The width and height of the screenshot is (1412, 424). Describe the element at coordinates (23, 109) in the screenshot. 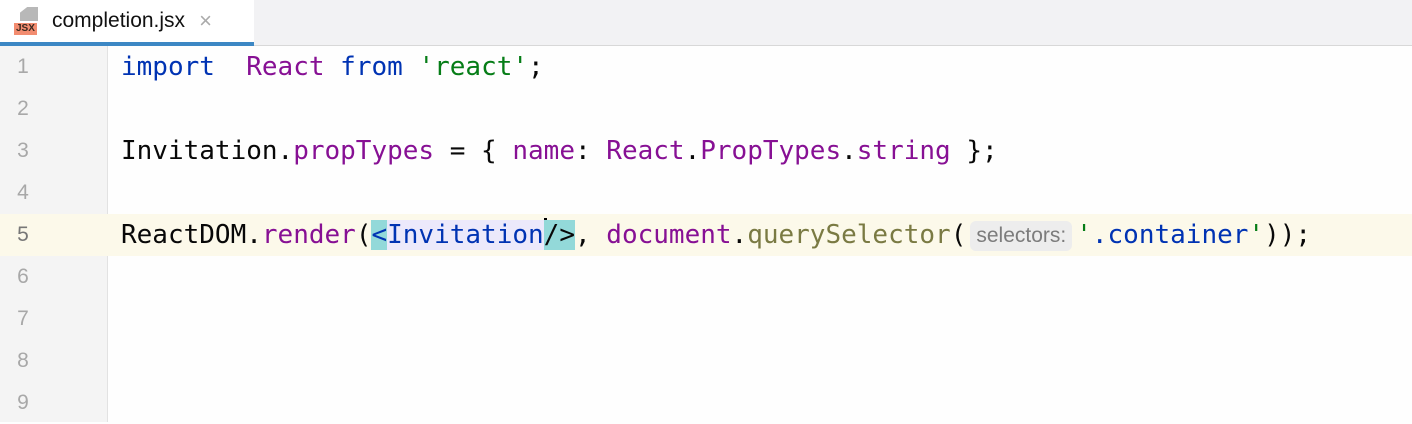

I see `line-number: 2` at that location.